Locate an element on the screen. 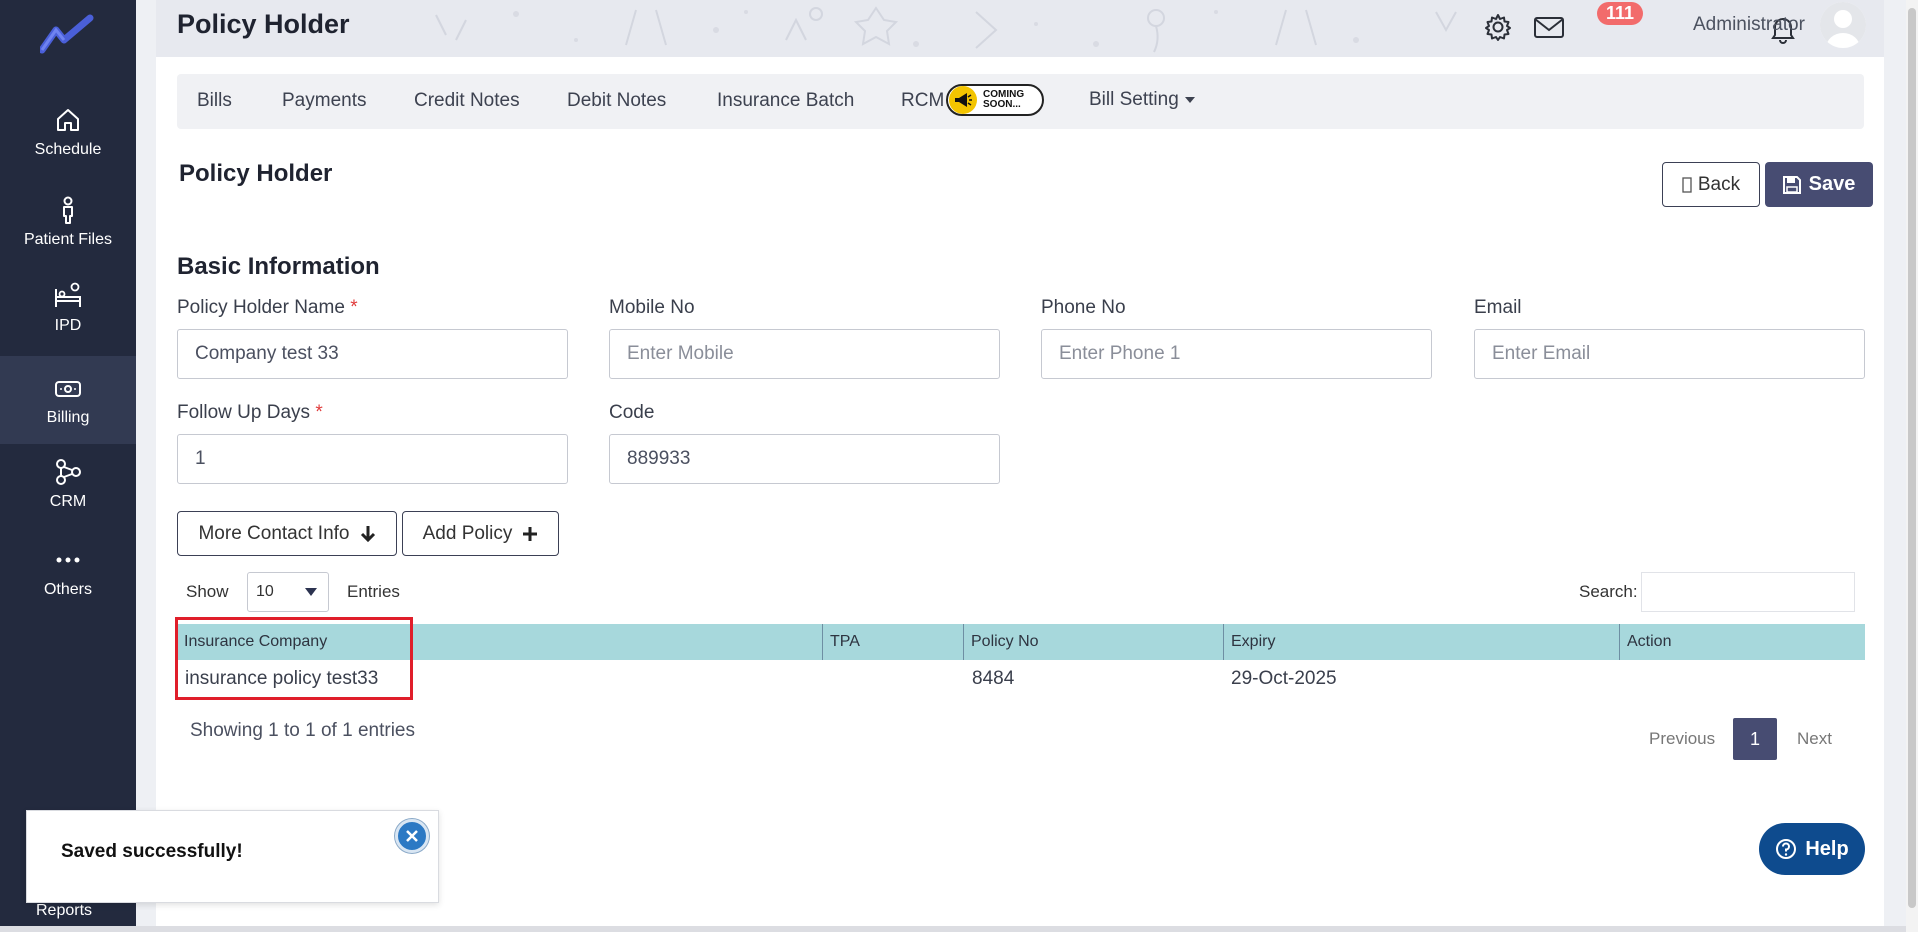 This screenshot has width=1918, height=932. bed-icon is located at coordinates (68, 294).